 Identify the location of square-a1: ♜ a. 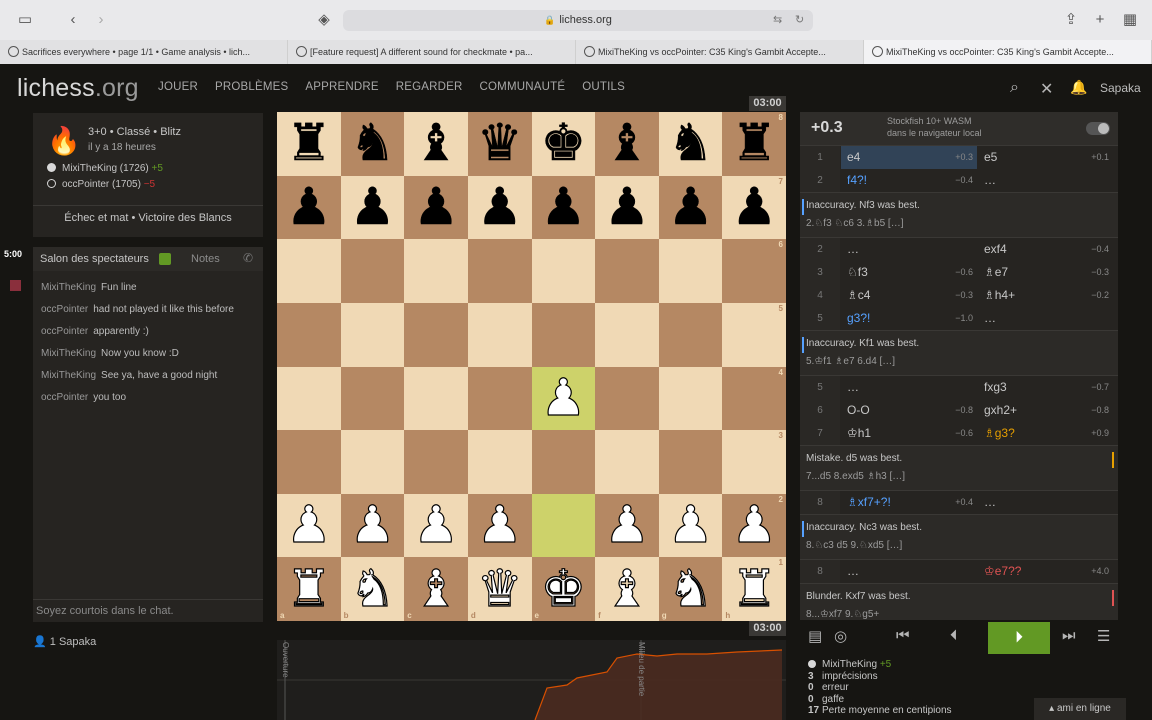
(309, 589).